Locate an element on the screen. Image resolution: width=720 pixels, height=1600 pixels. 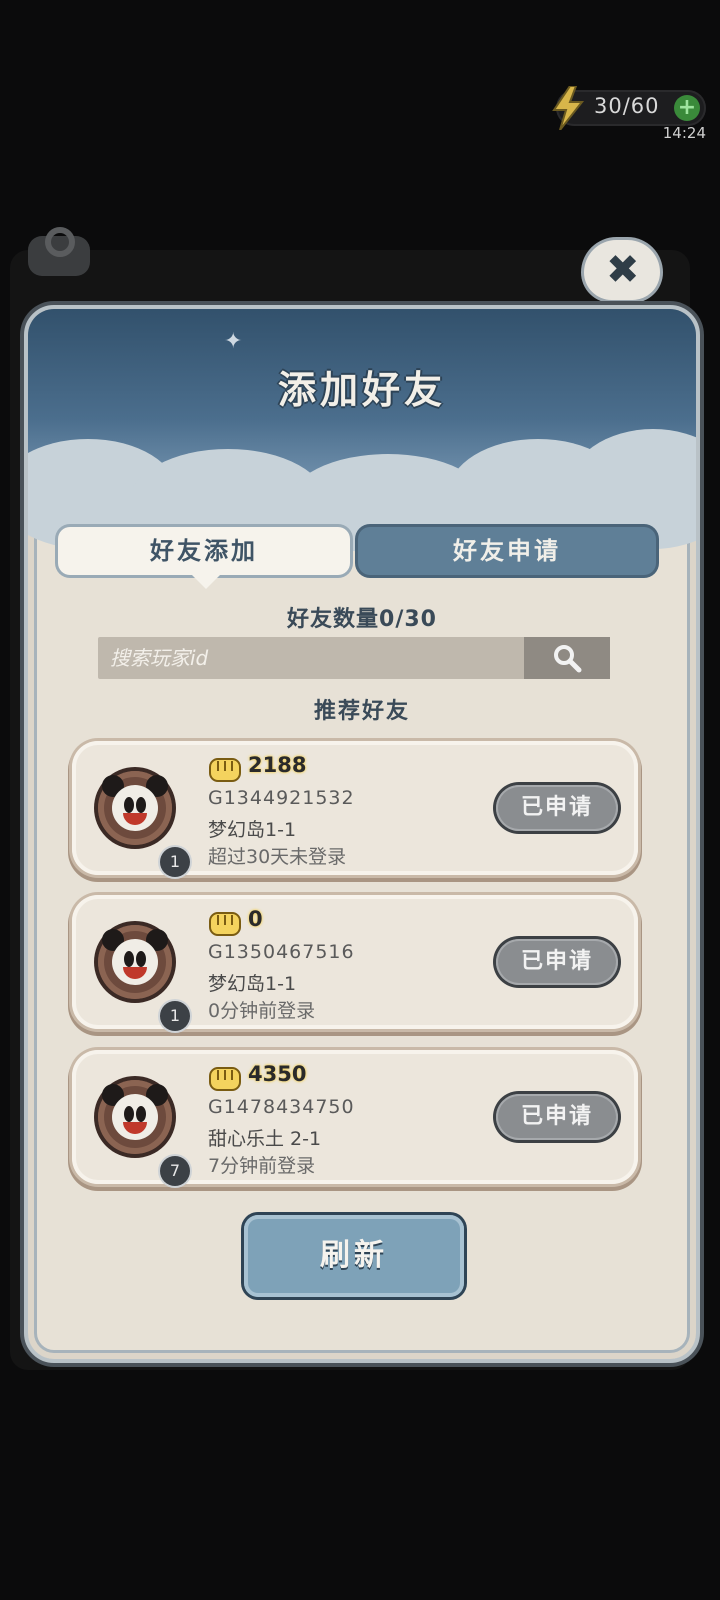
friend-card: 7 4350 G1478434750 甜心乐土 2-1 7分钟前登录 已申请 is located at coordinates (355, 1118).